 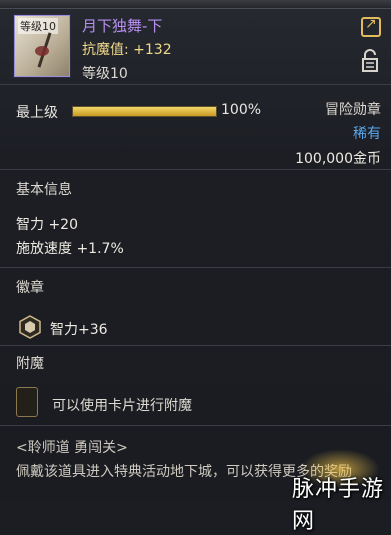 What do you see at coordinates (152, 50) in the screenshot?
I see `resist-value: +132` at bounding box center [152, 50].